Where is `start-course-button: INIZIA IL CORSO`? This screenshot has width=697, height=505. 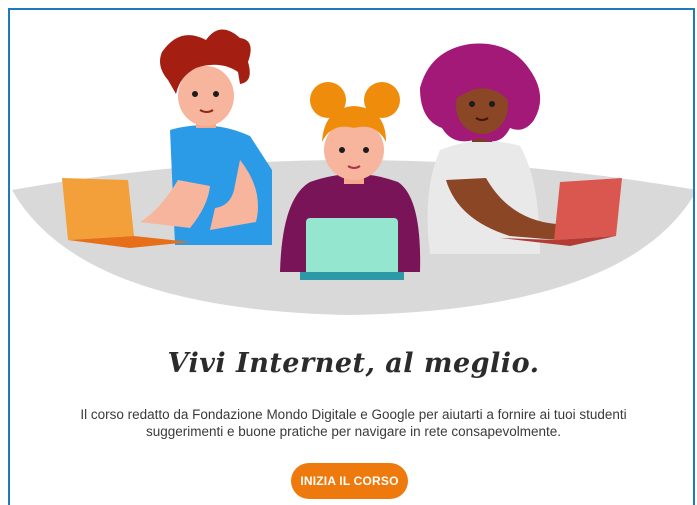
start-course-button: INIZIA IL CORSO is located at coordinates (349, 481).